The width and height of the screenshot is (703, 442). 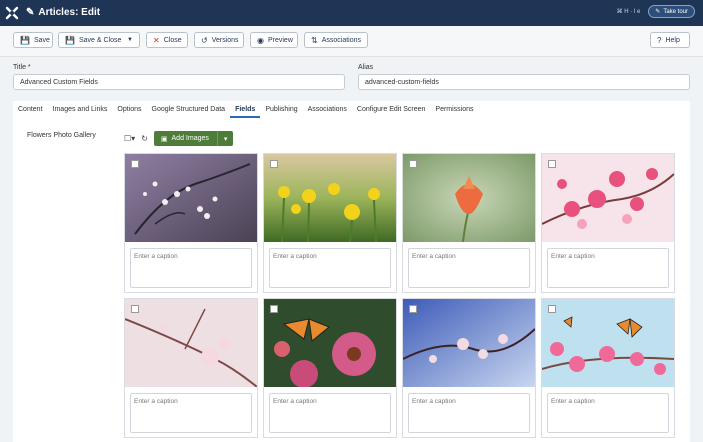 I want to click on associations-icon: ⇅, so click(x=314, y=40).